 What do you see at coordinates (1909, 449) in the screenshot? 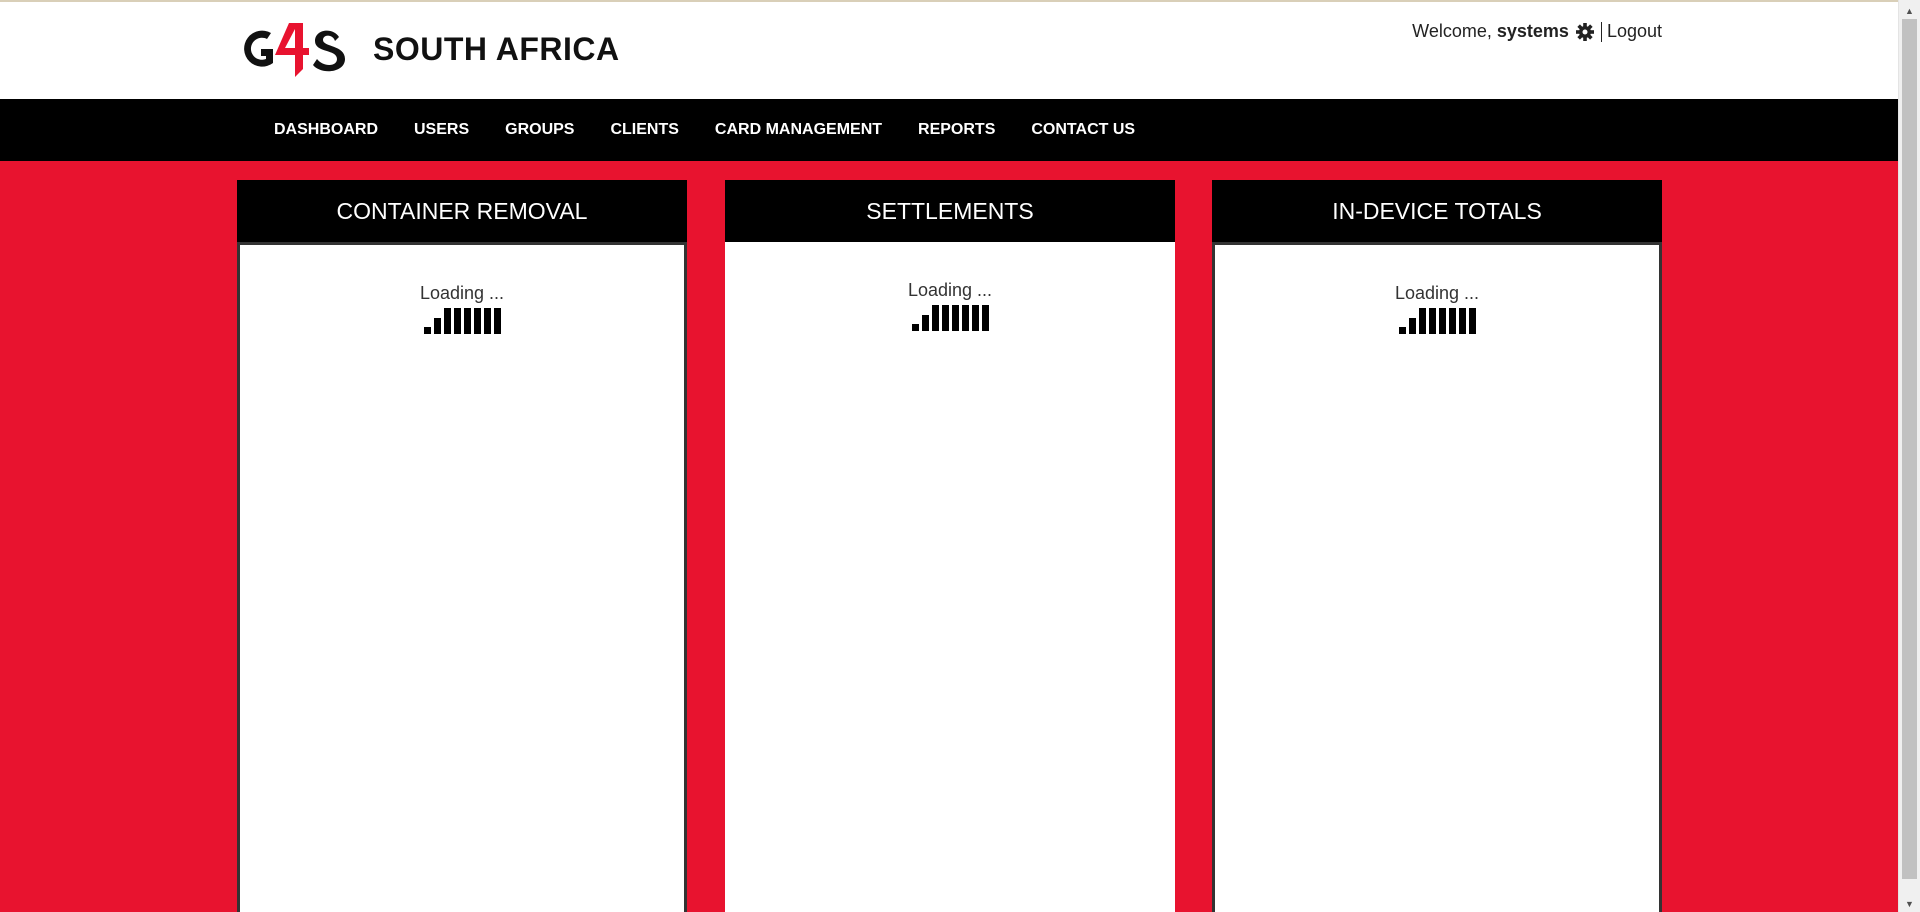
I see `scroll-thumb` at bounding box center [1909, 449].